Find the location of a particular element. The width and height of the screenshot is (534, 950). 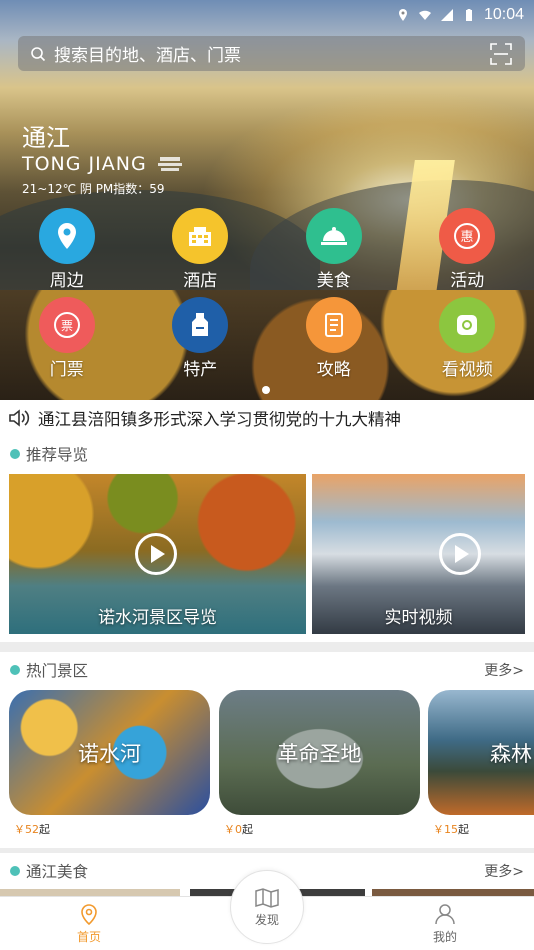

hot-section-header: 热门景区 更多> is located at coordinates (267, 670).